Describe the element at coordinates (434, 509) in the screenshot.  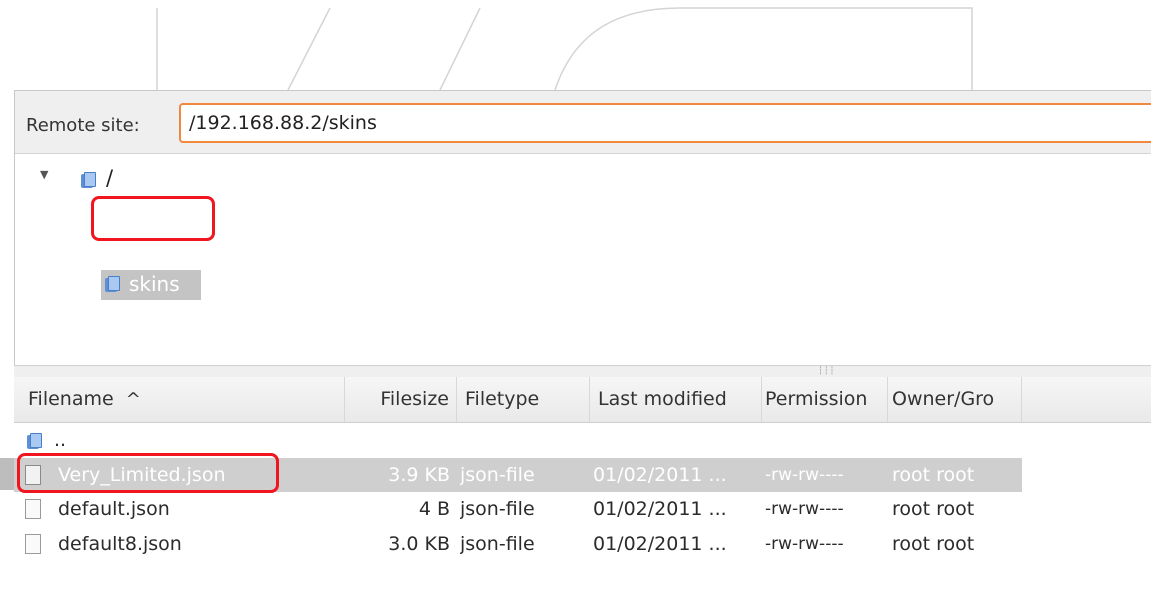
I see `file-size: 4 B` at that location.